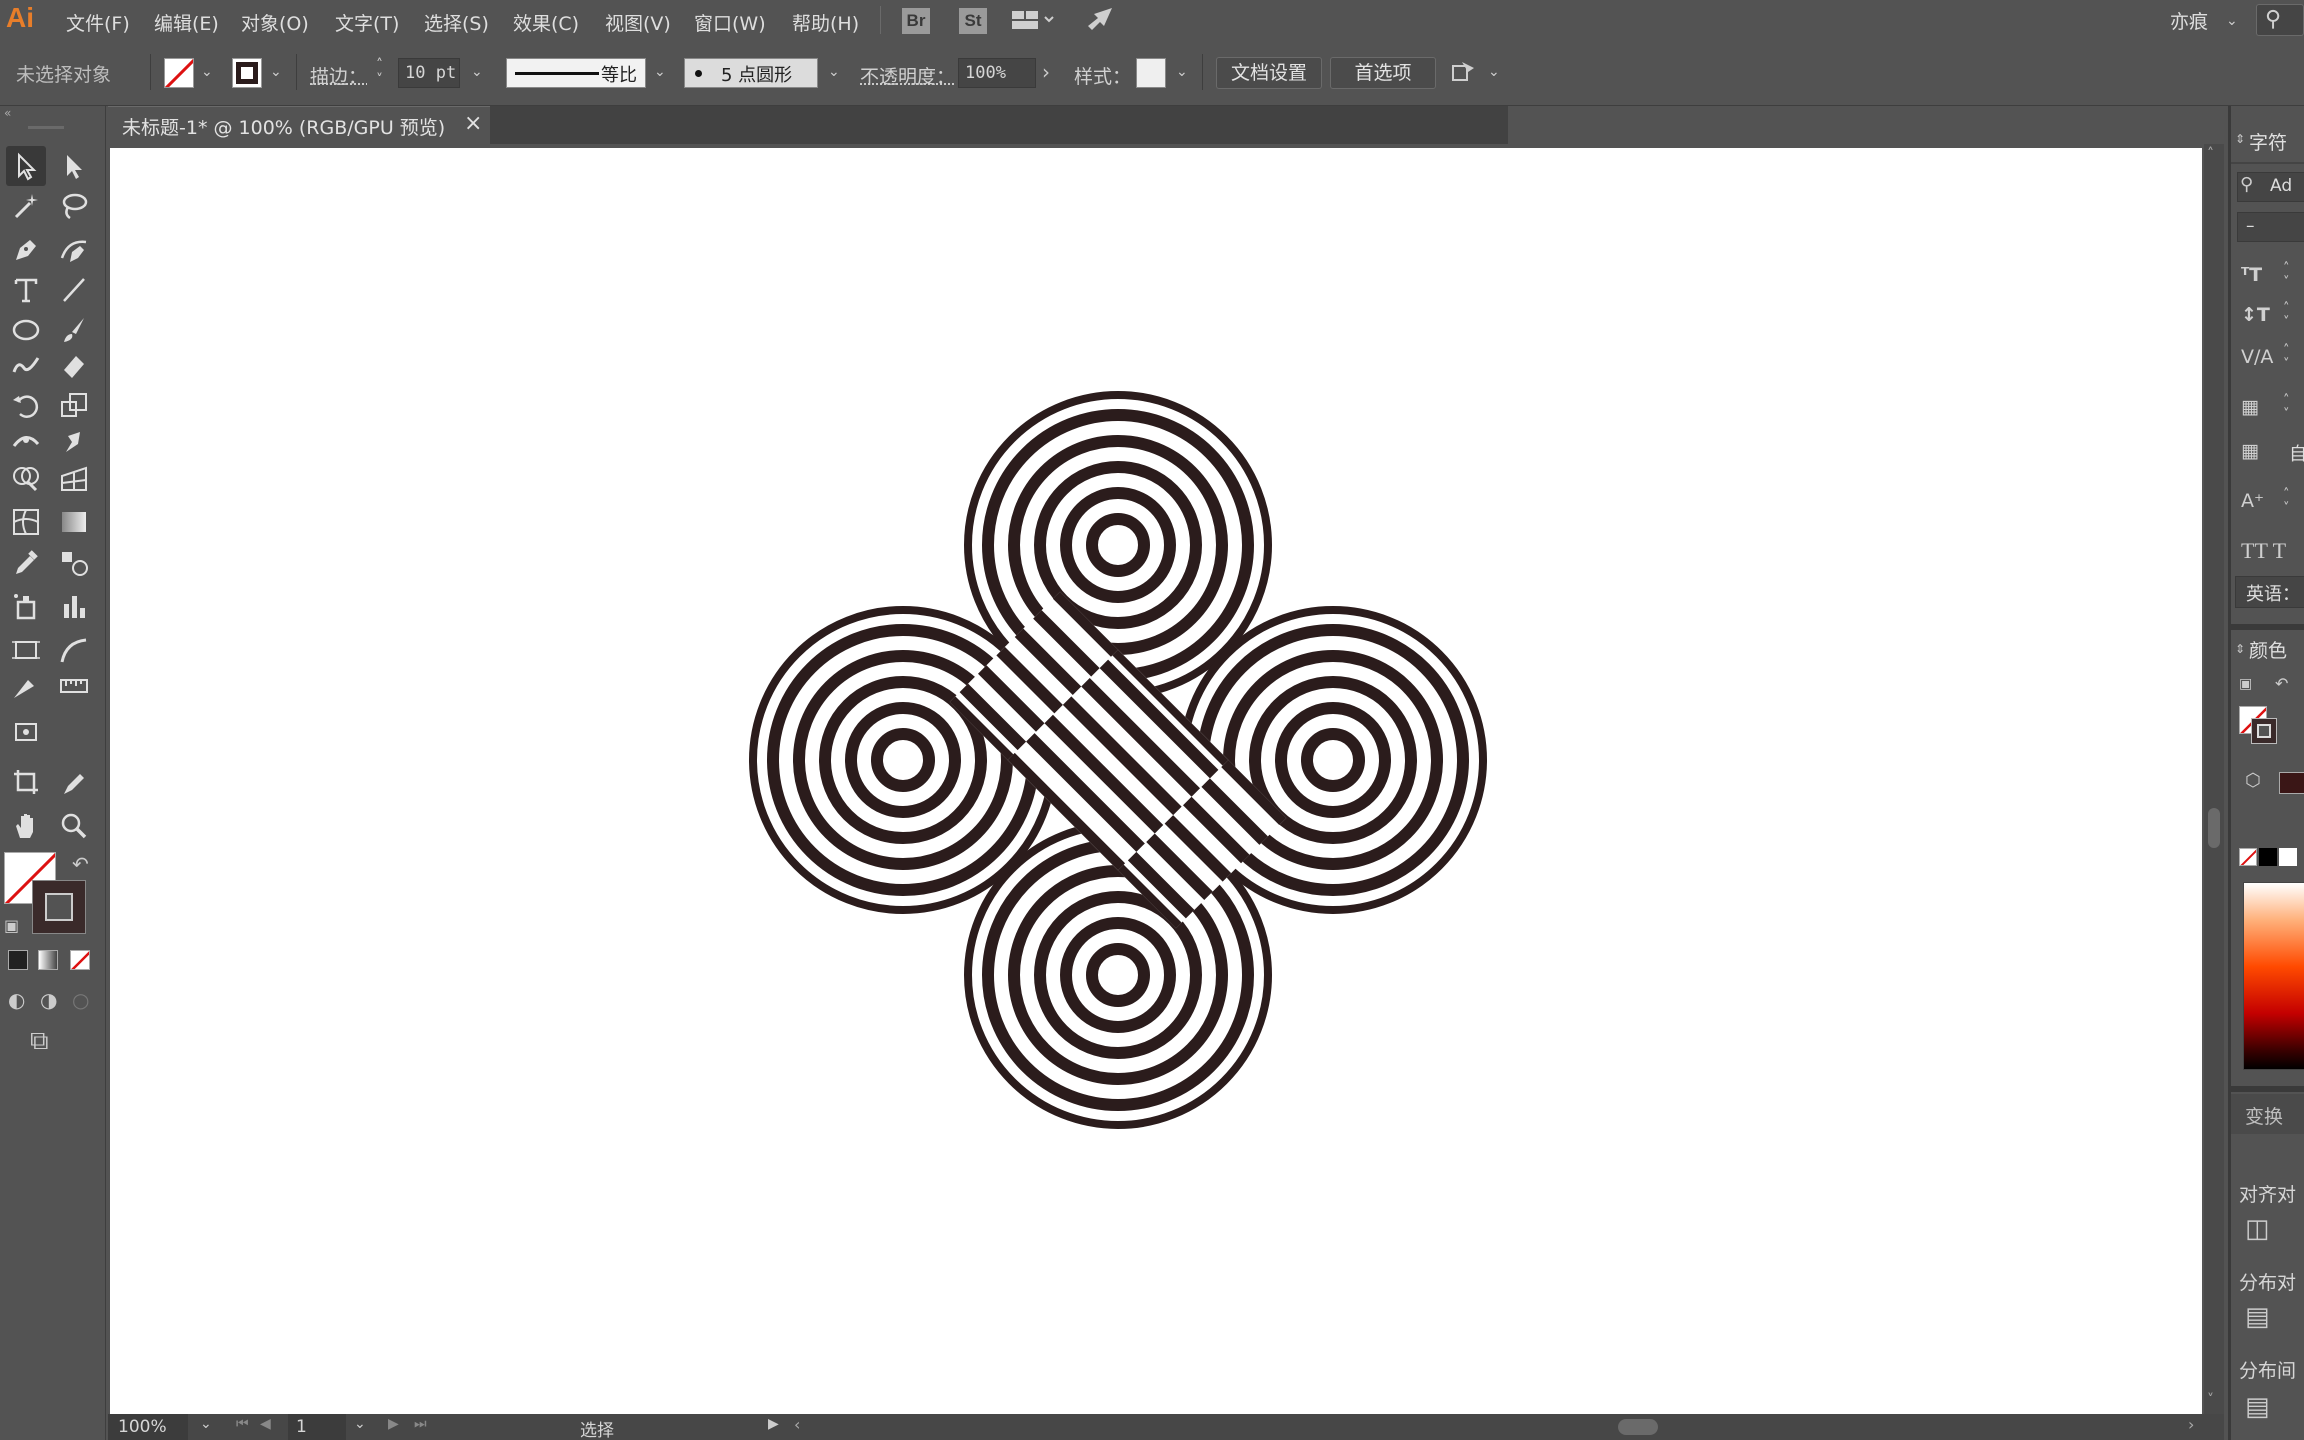  Describe the element at coordinates (26, 442) in the screenshot. I see `width-tool-icon` at that location.